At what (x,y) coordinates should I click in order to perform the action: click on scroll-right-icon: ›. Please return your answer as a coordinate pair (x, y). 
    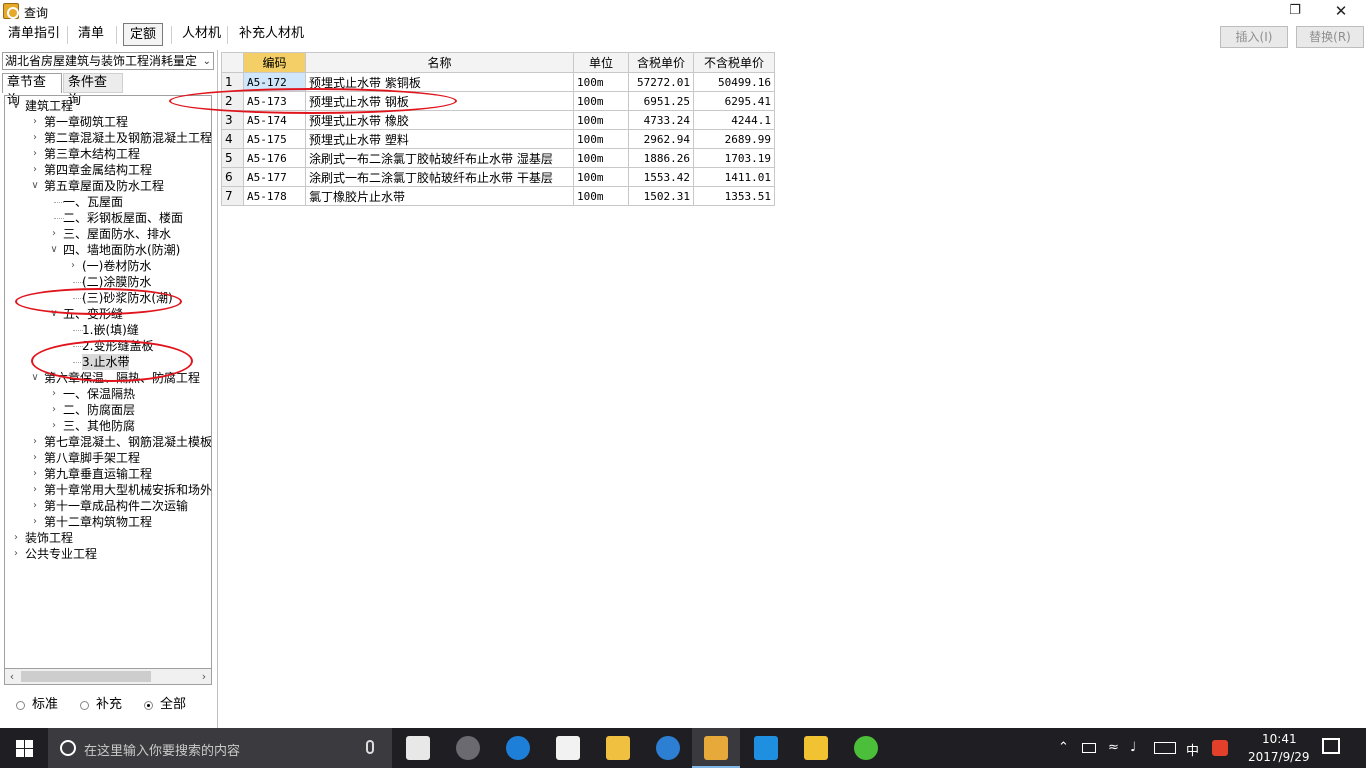
    Looking at the image, I should click on (204, 676).